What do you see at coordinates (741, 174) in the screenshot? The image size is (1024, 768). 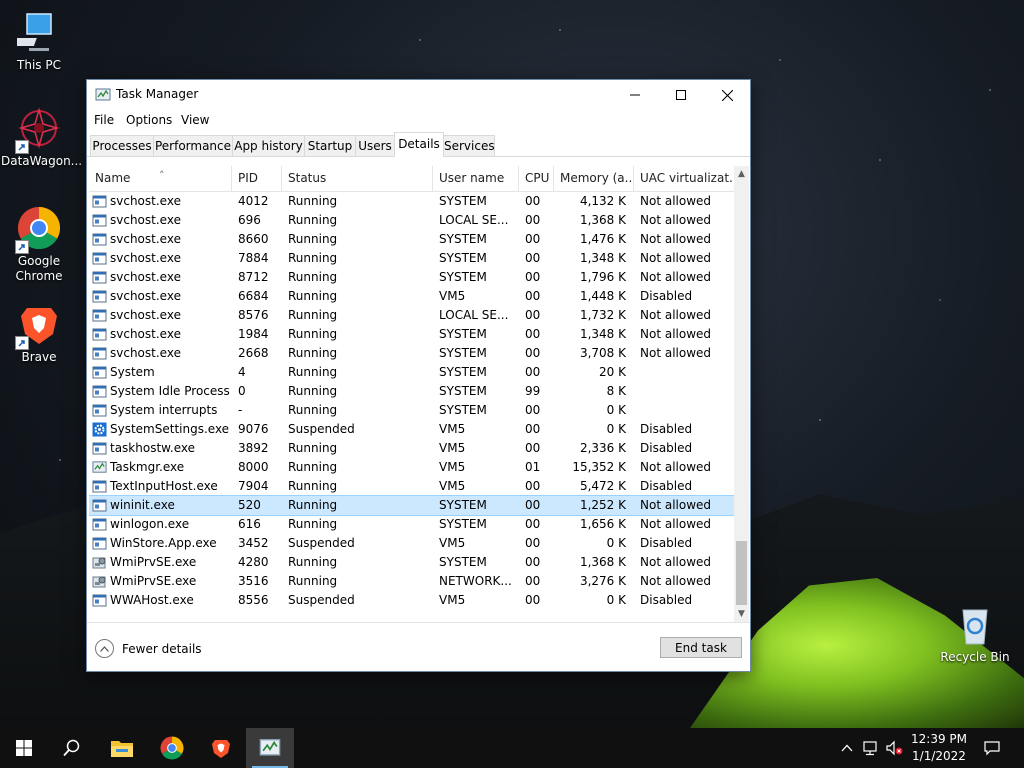 I see `scroll-up-icon: ▲` at bounding box center [741, 174].